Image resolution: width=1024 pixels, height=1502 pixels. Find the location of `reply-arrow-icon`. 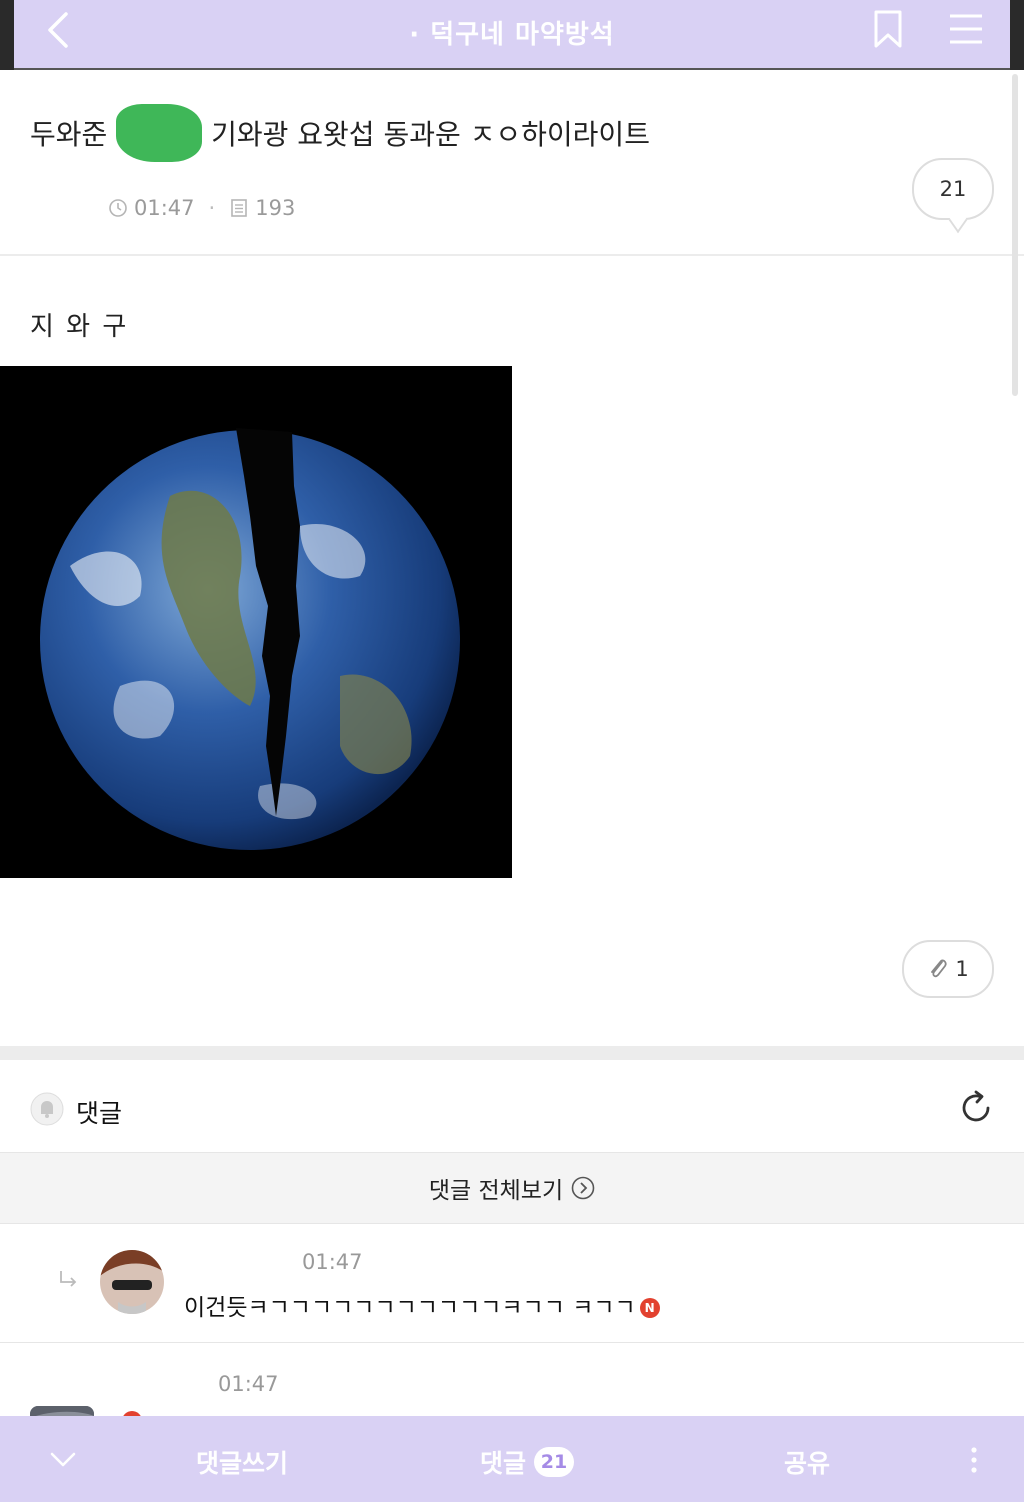

reply-arrow-icon is located at coordinates (68, 1279).